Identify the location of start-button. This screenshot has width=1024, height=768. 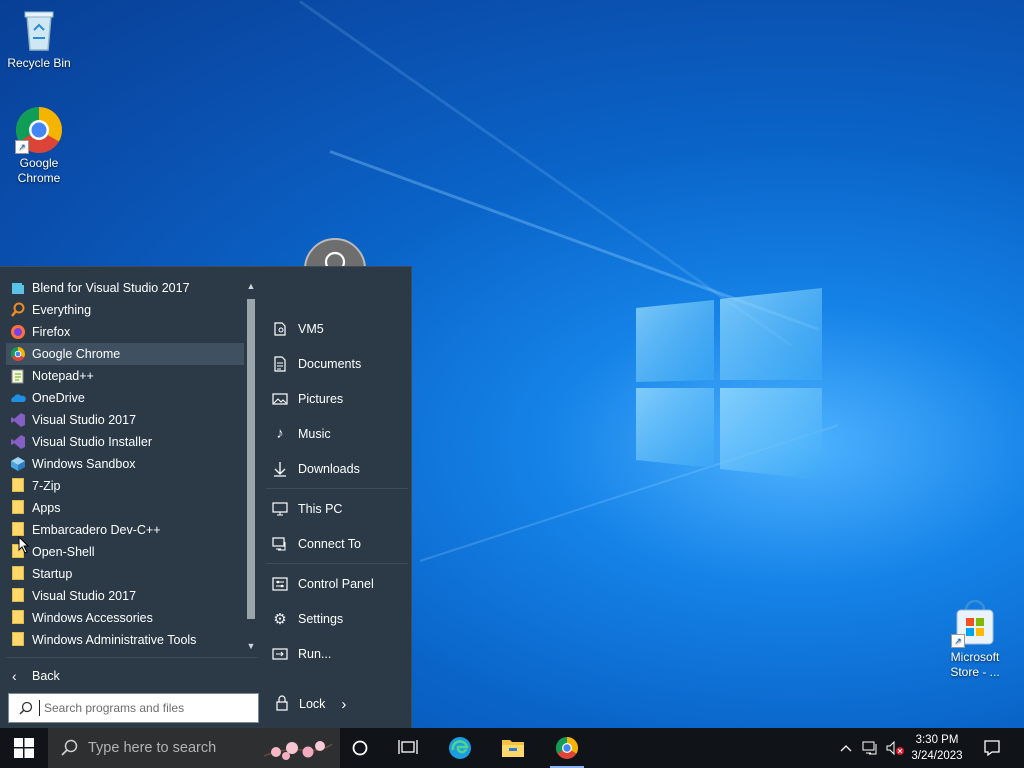
(24, 748).